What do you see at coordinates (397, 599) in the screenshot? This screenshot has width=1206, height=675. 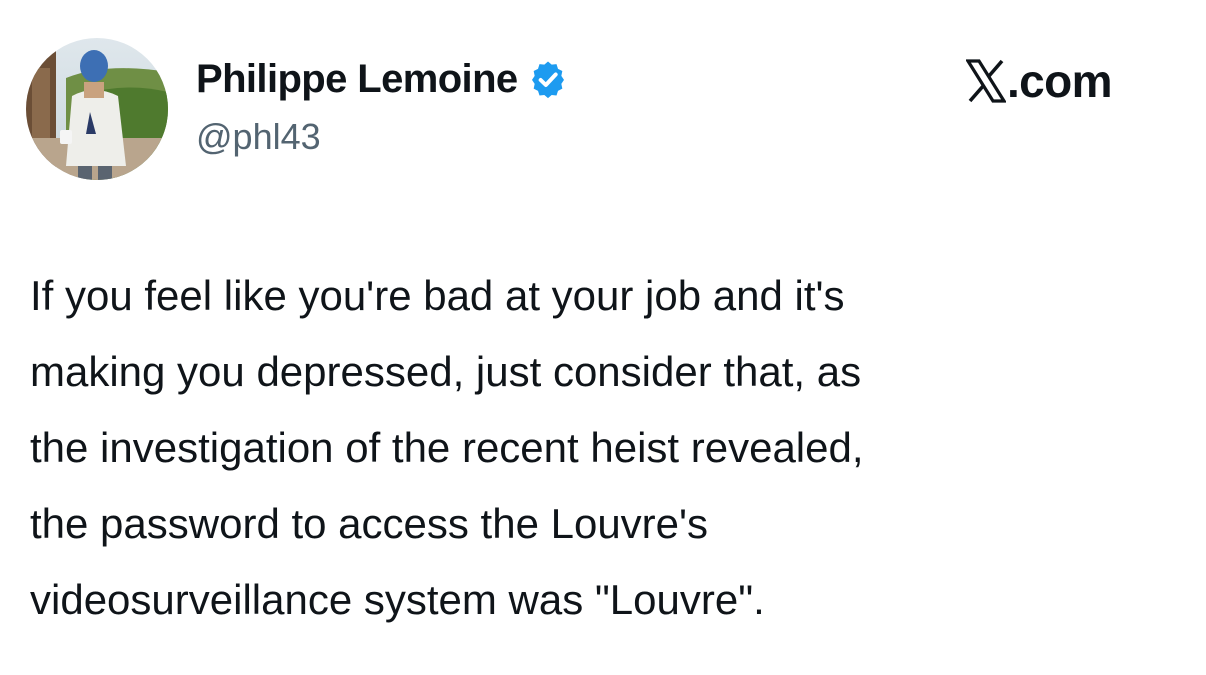 I see `tweet-line: videosurveillance system was "Louvre".` at bounding box center [397, 599].